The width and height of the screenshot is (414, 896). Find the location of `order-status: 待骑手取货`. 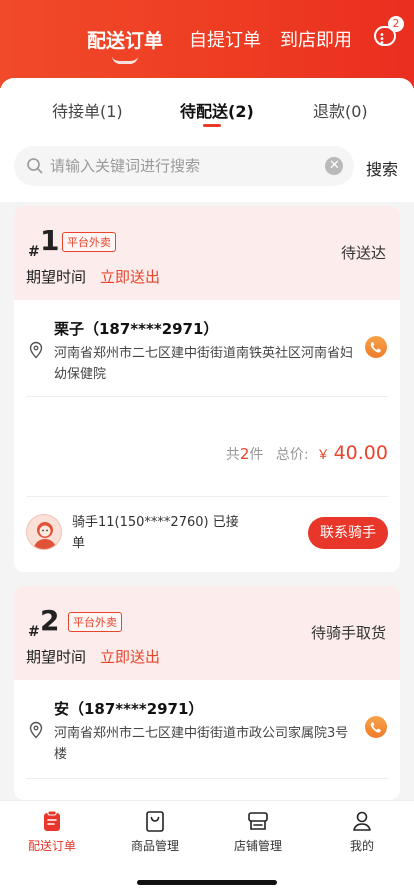

order-status: 待骑手取货 is located at coordinates (348, 633).